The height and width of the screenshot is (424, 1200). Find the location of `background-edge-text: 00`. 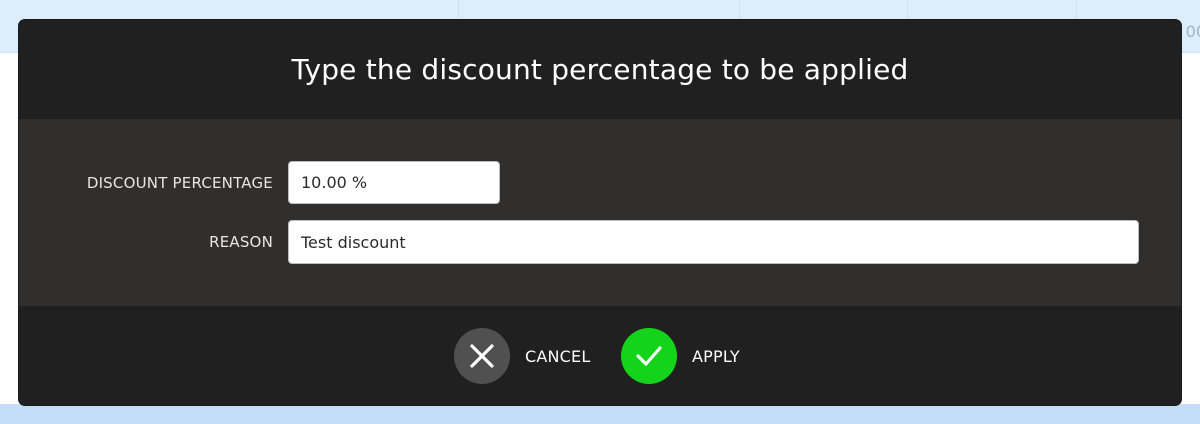

background-edge-text: 00 is located at coordinates (1192, 31).